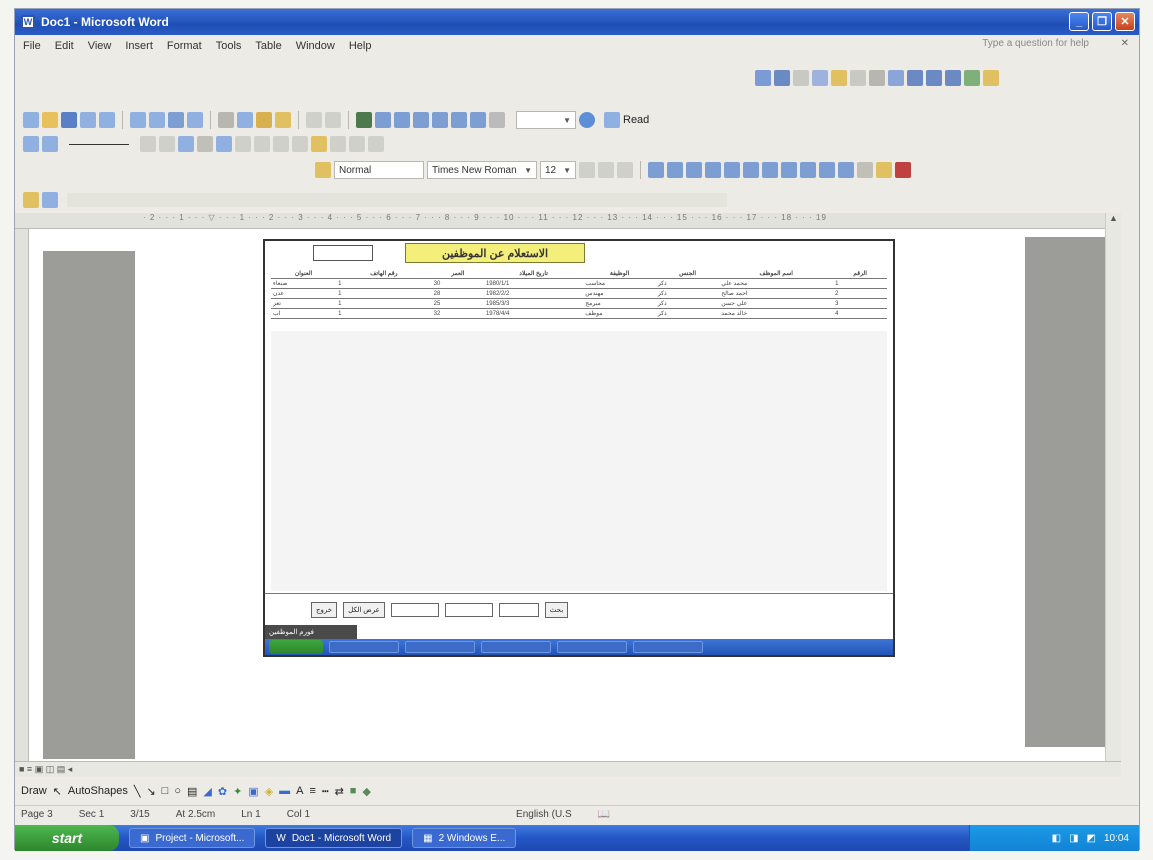  Describe the element at coordinates (1125, 43) in the screenshot. I see `close-doc-icon: ✕` at that location.